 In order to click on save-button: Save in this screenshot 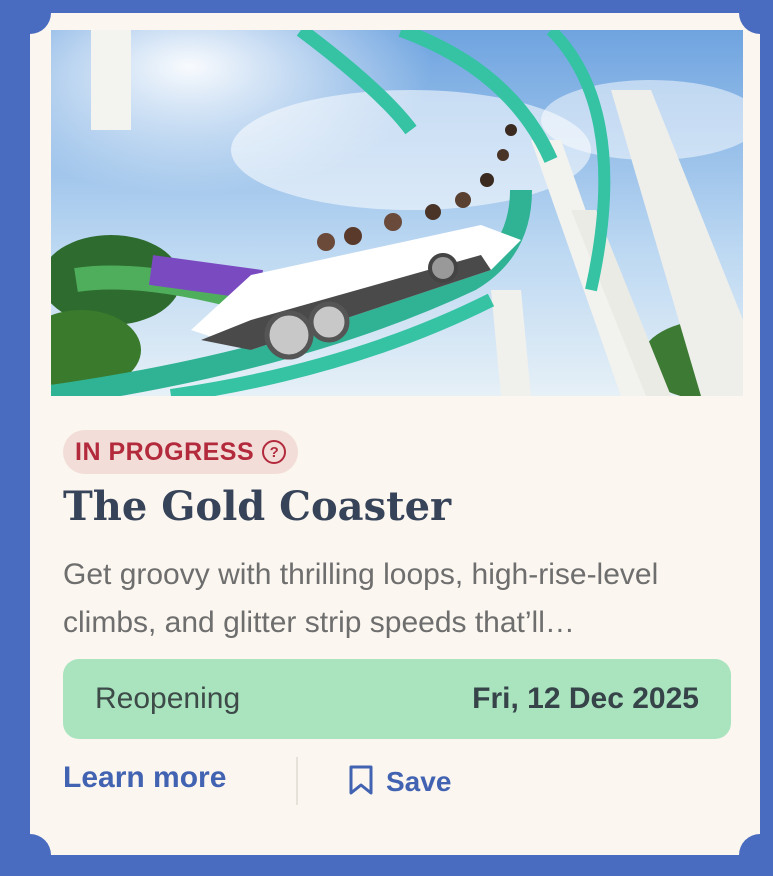, I will do `click(399, 782)`.